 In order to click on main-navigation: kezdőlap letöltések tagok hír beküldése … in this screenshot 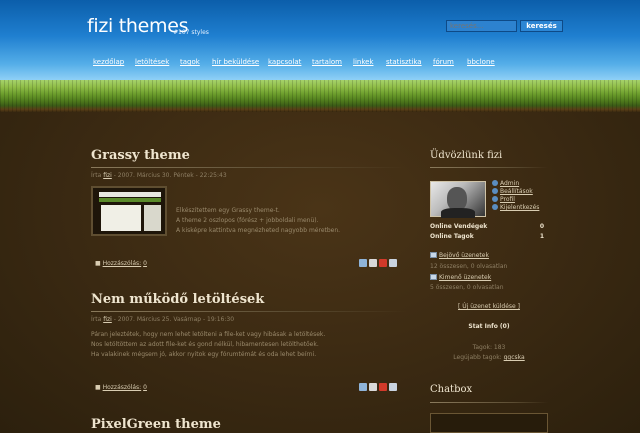, I will do `click(320, 64)`.